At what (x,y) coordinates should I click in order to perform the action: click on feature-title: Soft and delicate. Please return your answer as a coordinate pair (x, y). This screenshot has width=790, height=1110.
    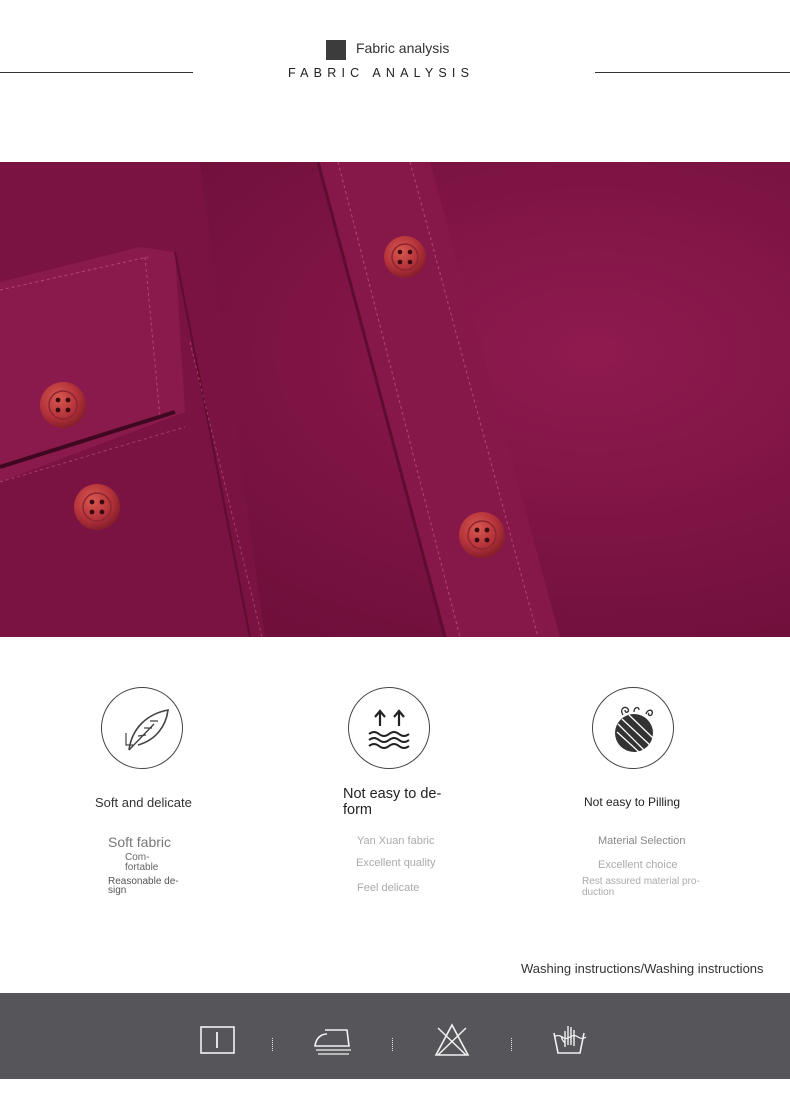
    Looking at the image, I should click on (143, 802).